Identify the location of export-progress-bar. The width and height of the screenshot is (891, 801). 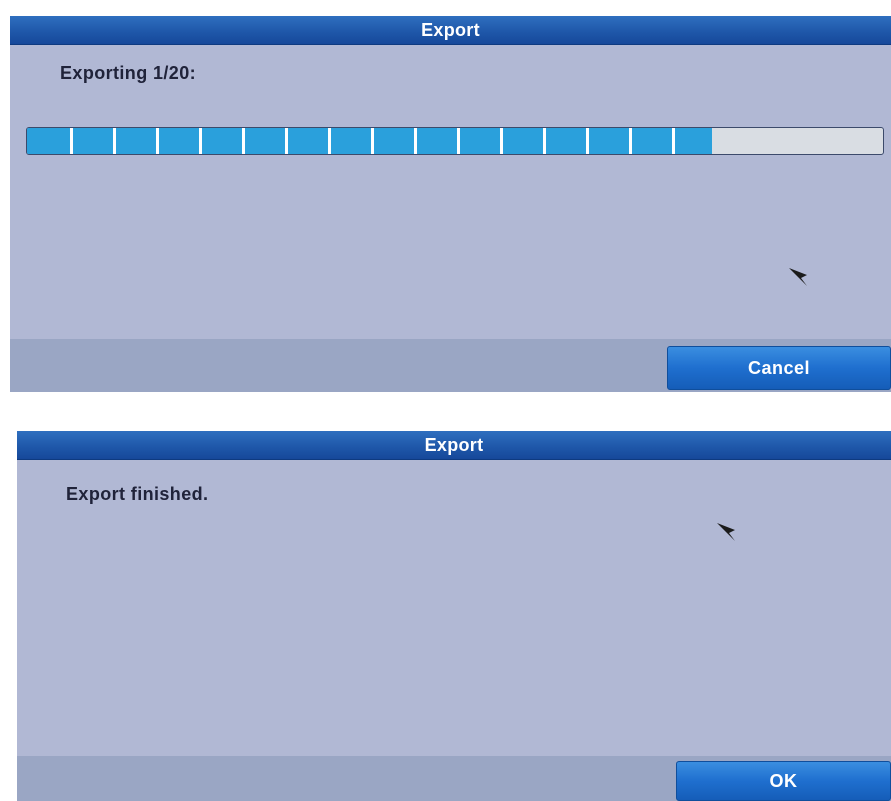
(455, 141).